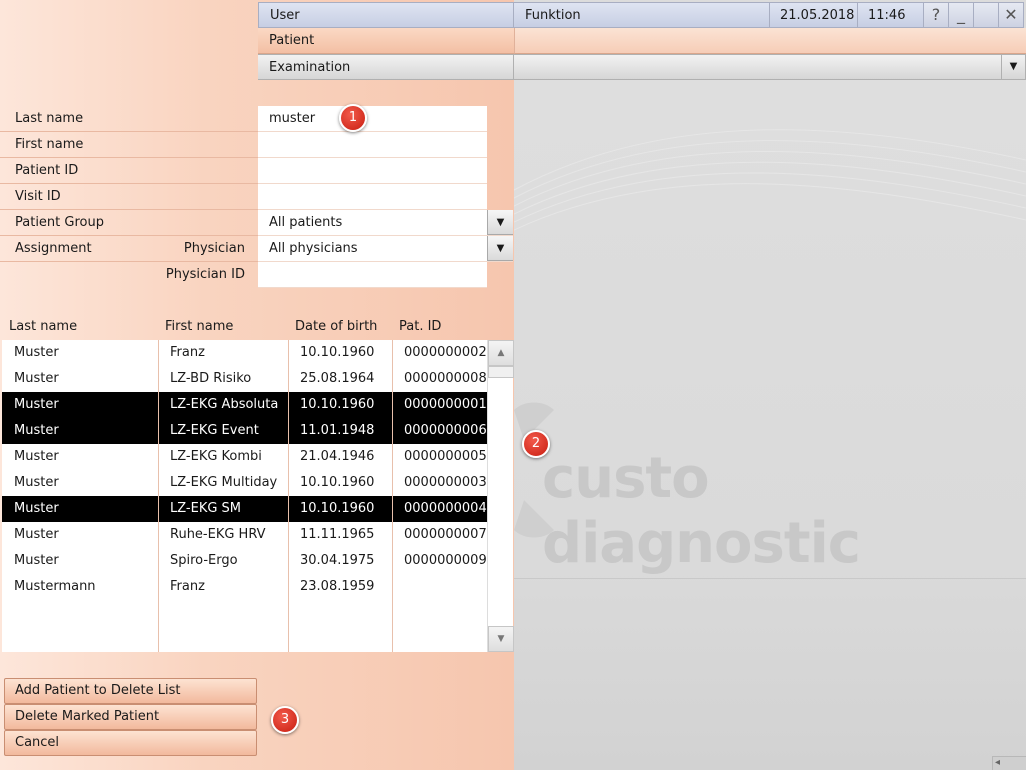 This screenshot has width=1026, height=770. I want to click on visit-id-input, so click(372, 197).